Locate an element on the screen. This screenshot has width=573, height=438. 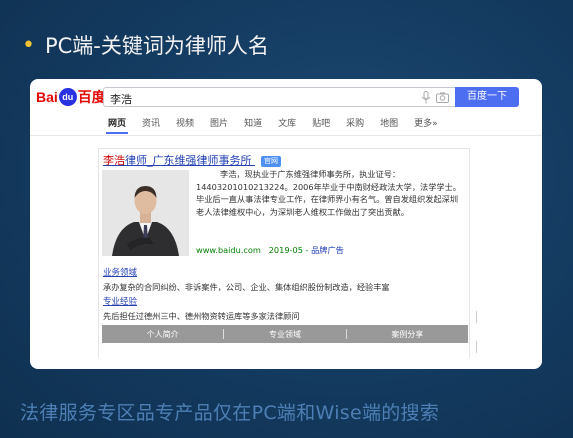
search-box is located at coordinates (279, 97).